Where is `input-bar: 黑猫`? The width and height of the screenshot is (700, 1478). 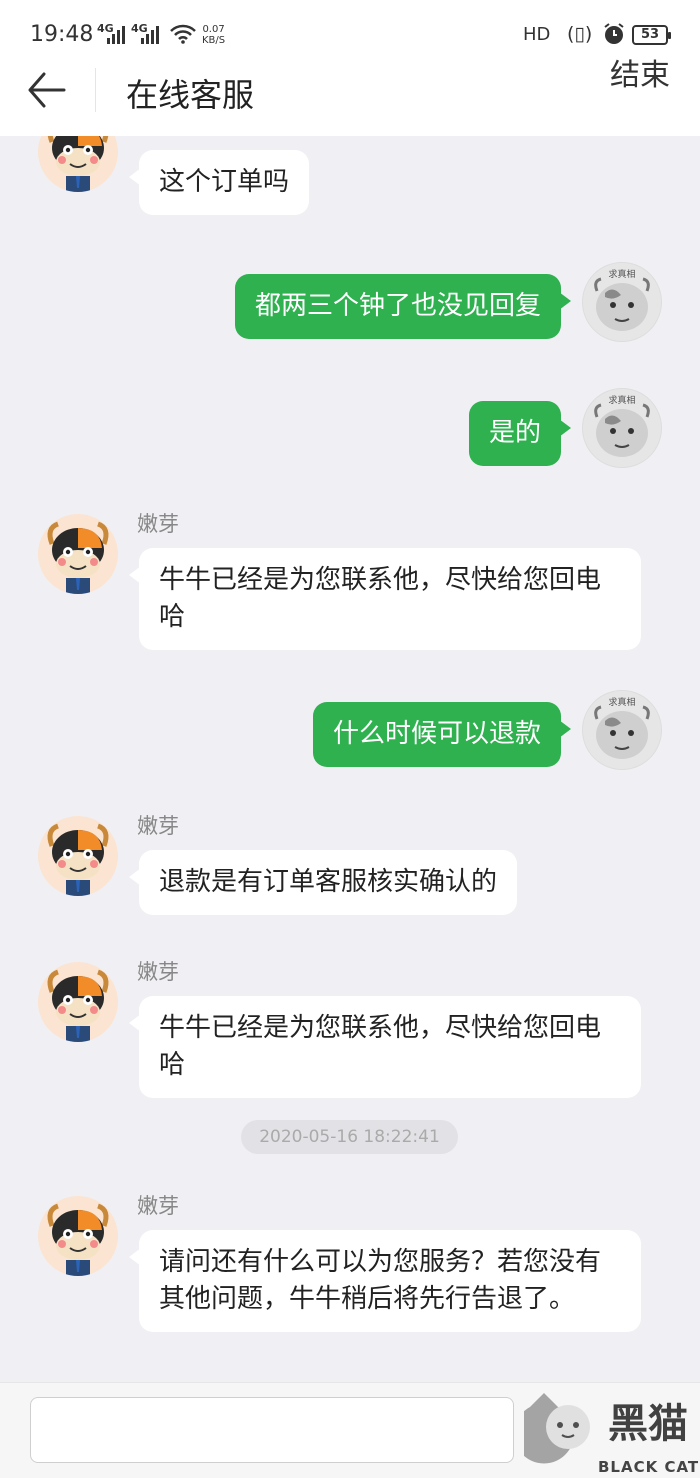
input-bar: 黑猫 is located at coordinates (350, 1430).